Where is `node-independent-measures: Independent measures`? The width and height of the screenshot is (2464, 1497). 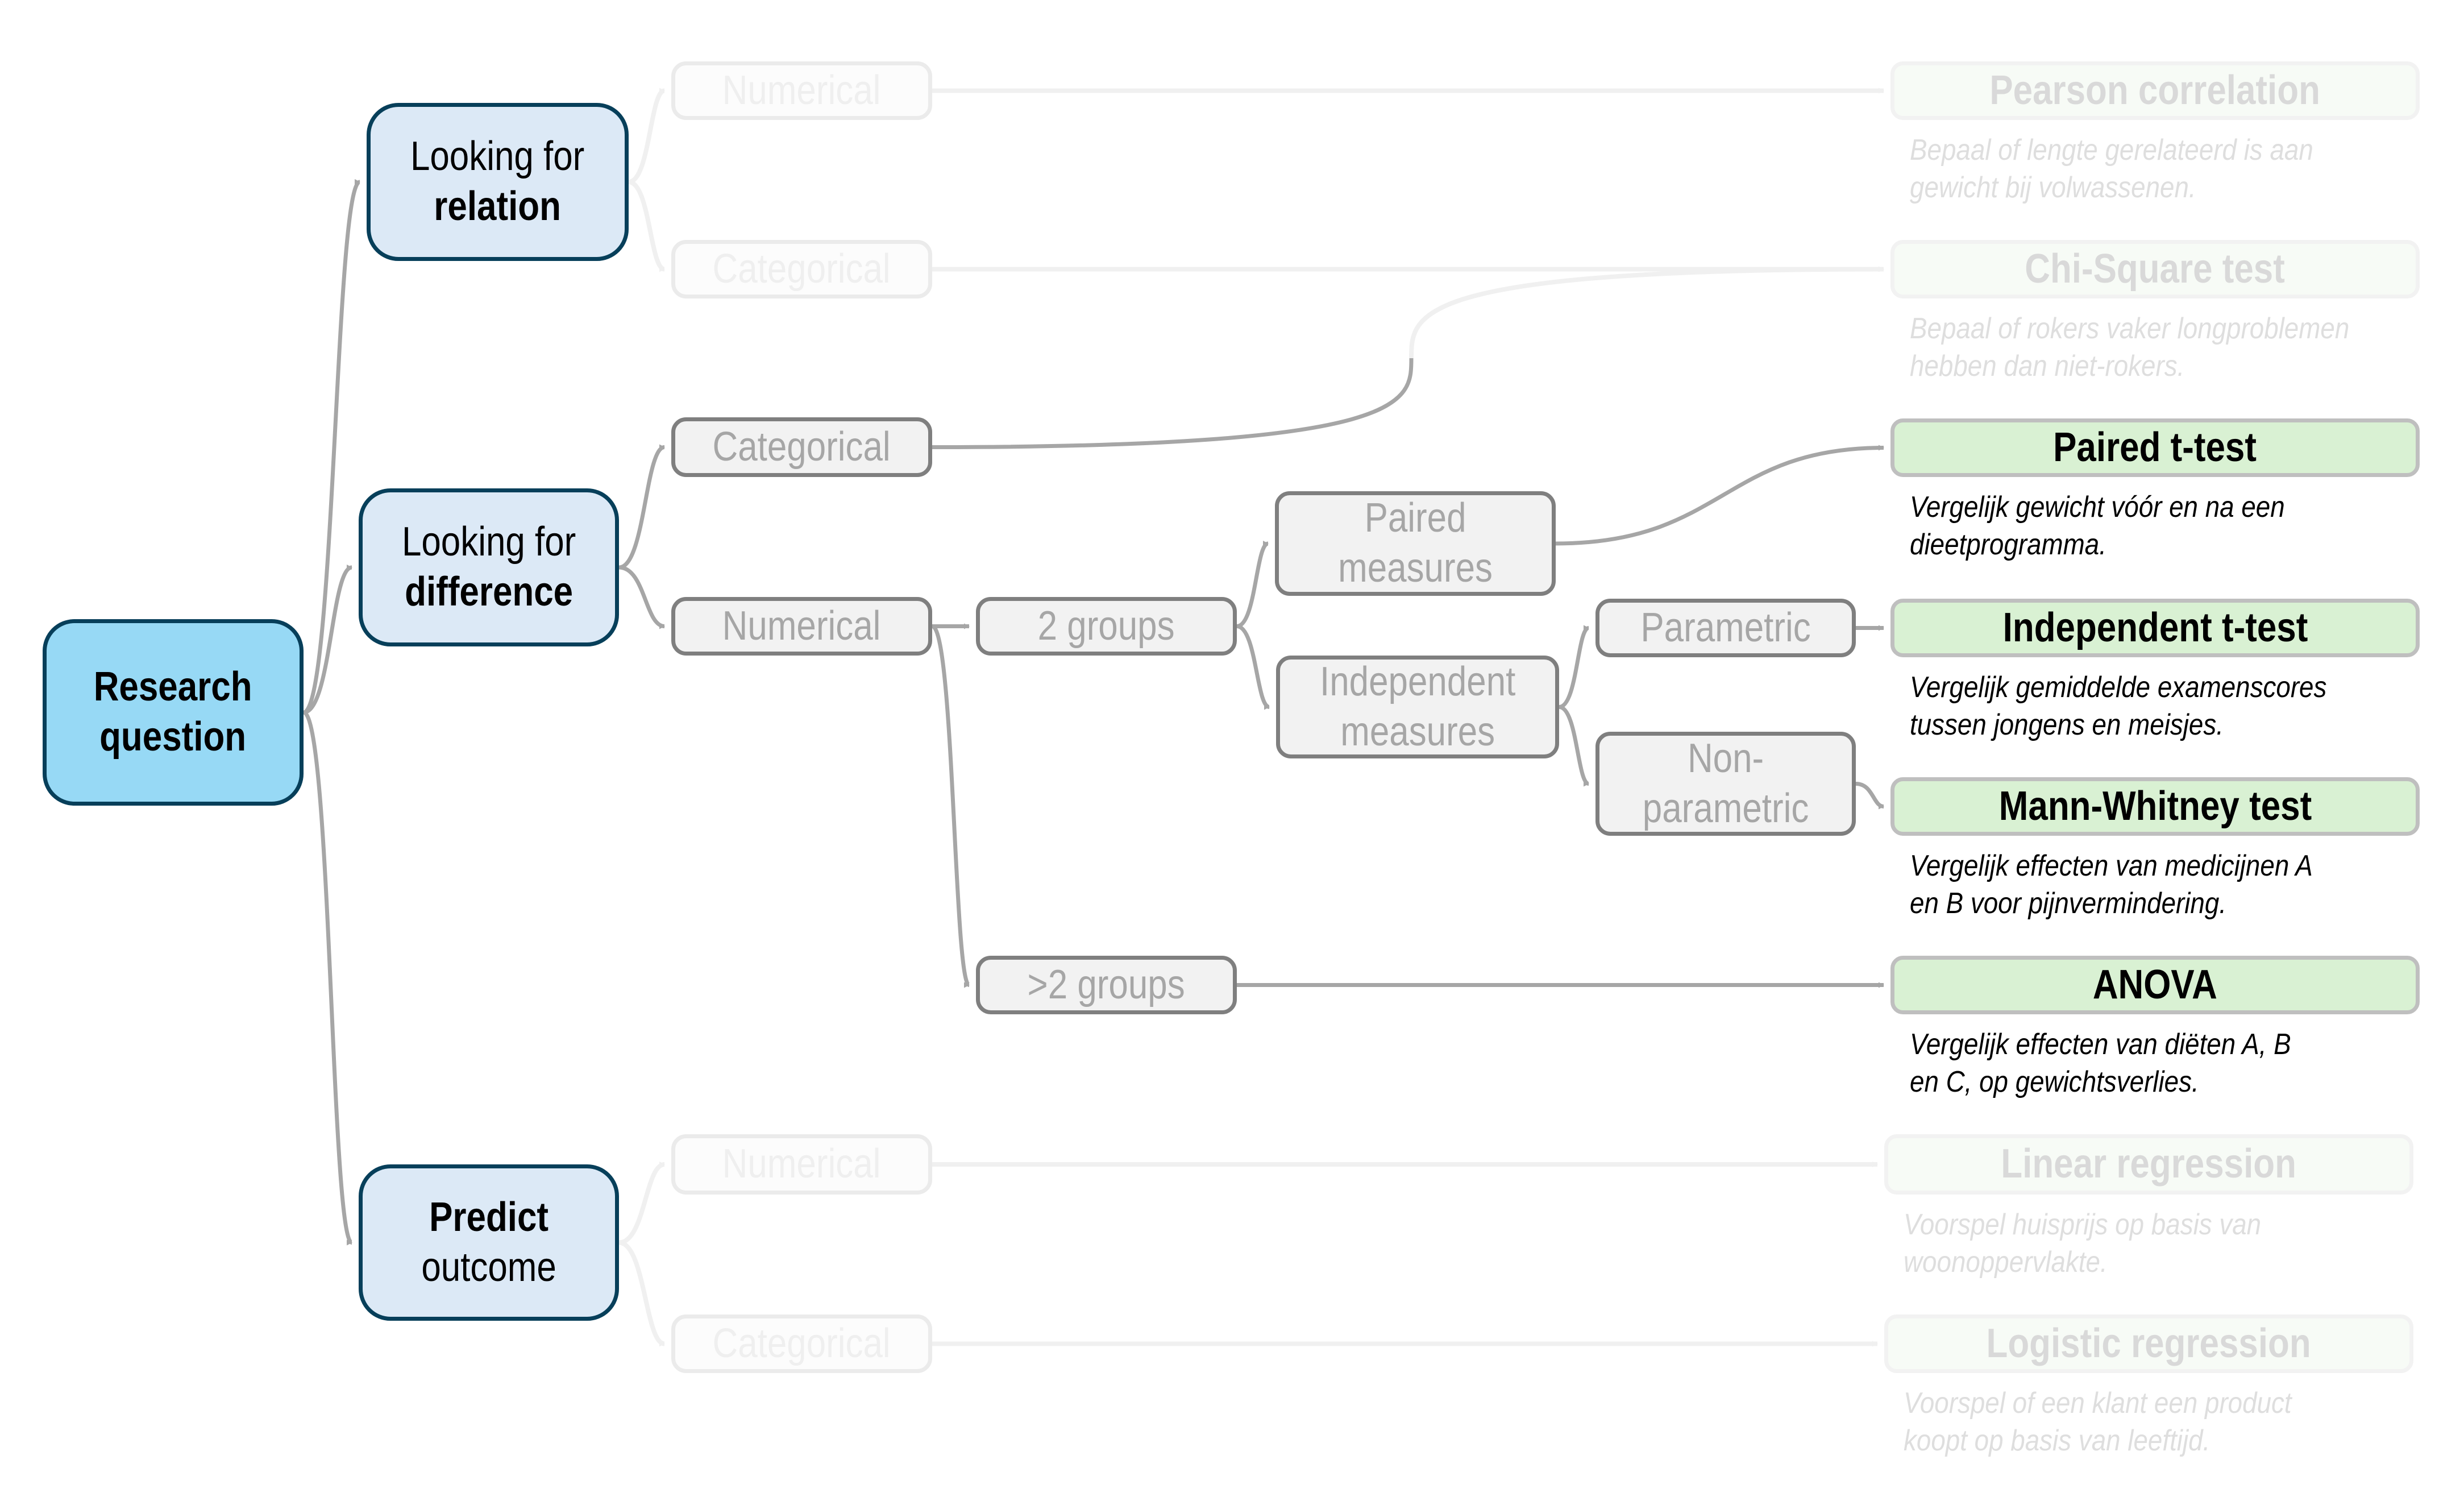
node-independent-measures: Independent measures is located at coordinates (1417, 707).